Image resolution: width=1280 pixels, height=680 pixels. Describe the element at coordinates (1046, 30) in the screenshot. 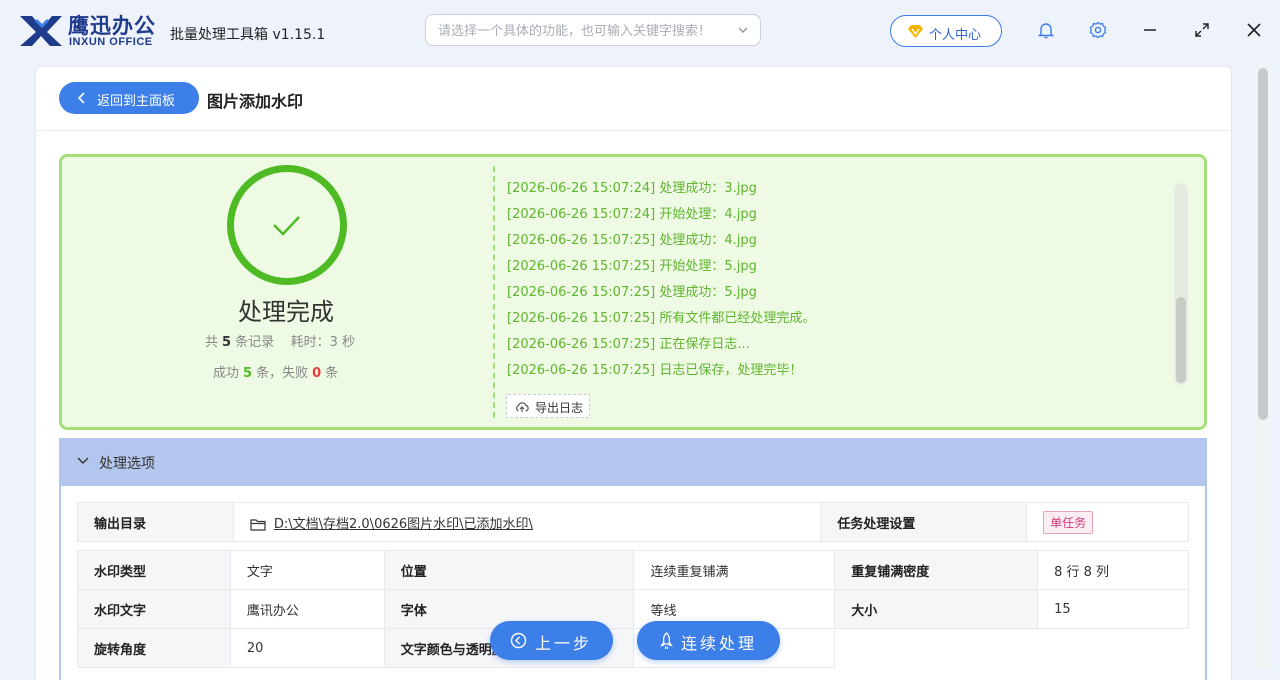

I see `bell-icon` at that location.